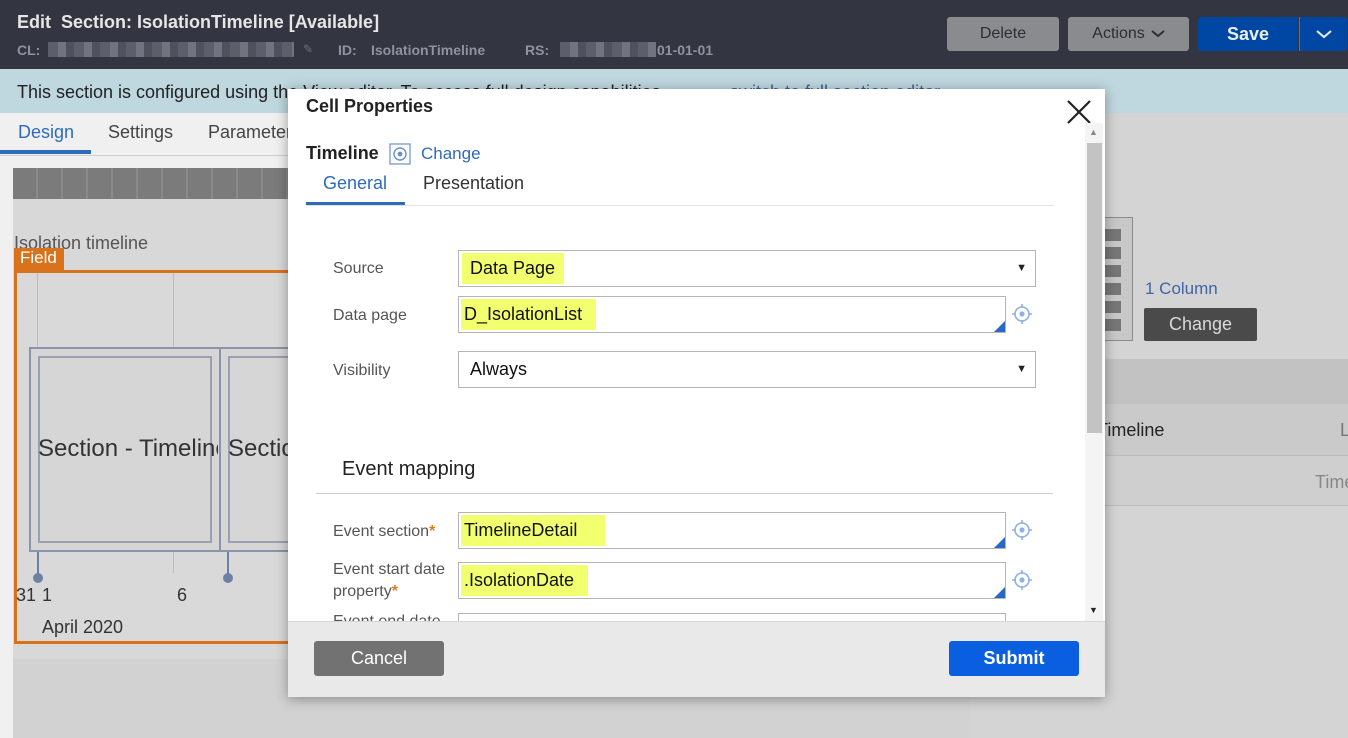 The image size is (1348, 738). Describe the element at coordinates (83, 627) in the screenshot. I see `timeline-month: April 2020` at that location.